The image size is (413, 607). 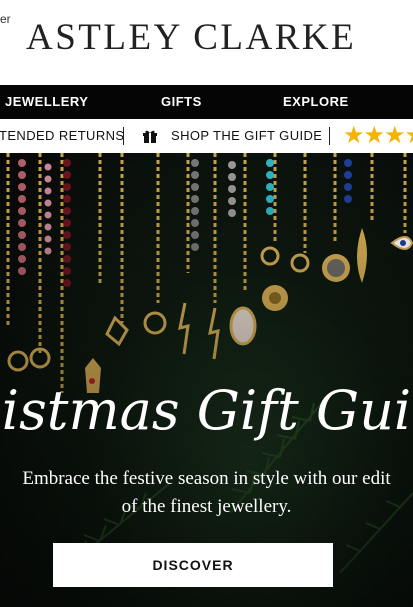 I want to click on nav-item-explore: EXPLORE, so click(x=316, y=102).